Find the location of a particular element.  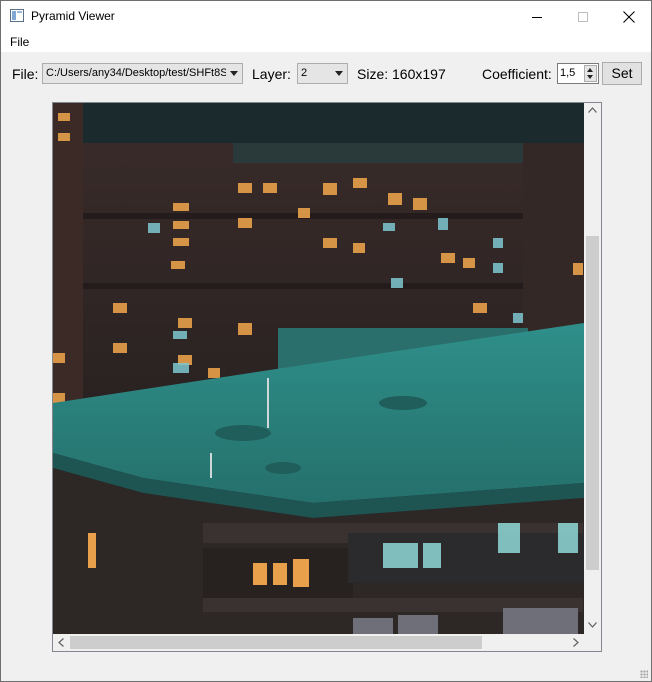

scroll-down-icon is located at coordinates (592, 625).